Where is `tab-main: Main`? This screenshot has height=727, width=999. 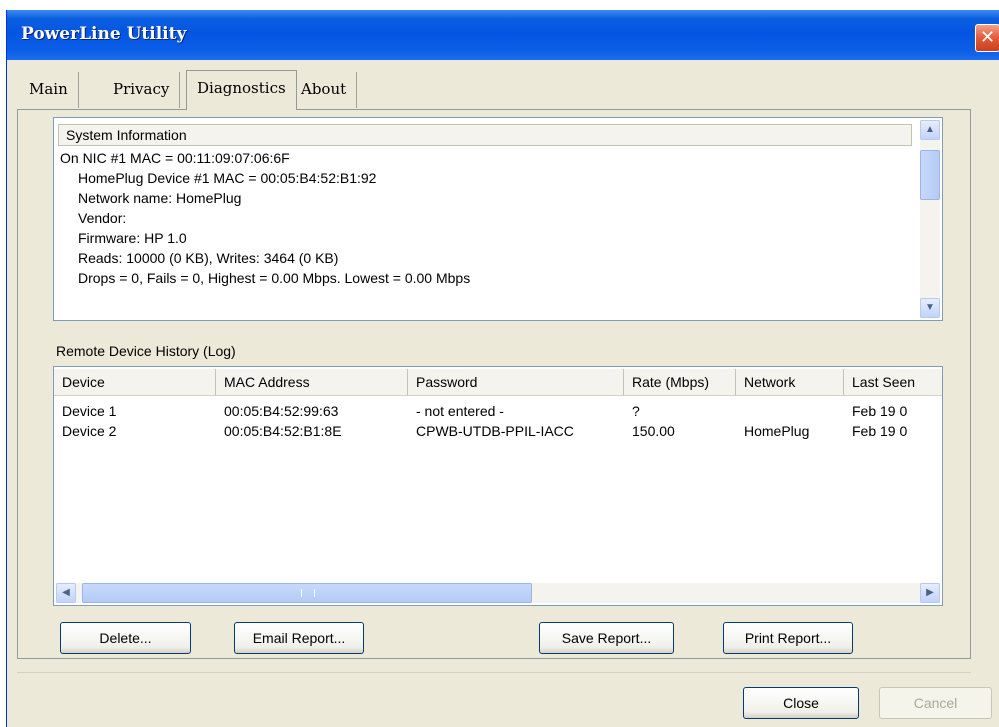
tab-main: Main is located at coordinates (49, 90).